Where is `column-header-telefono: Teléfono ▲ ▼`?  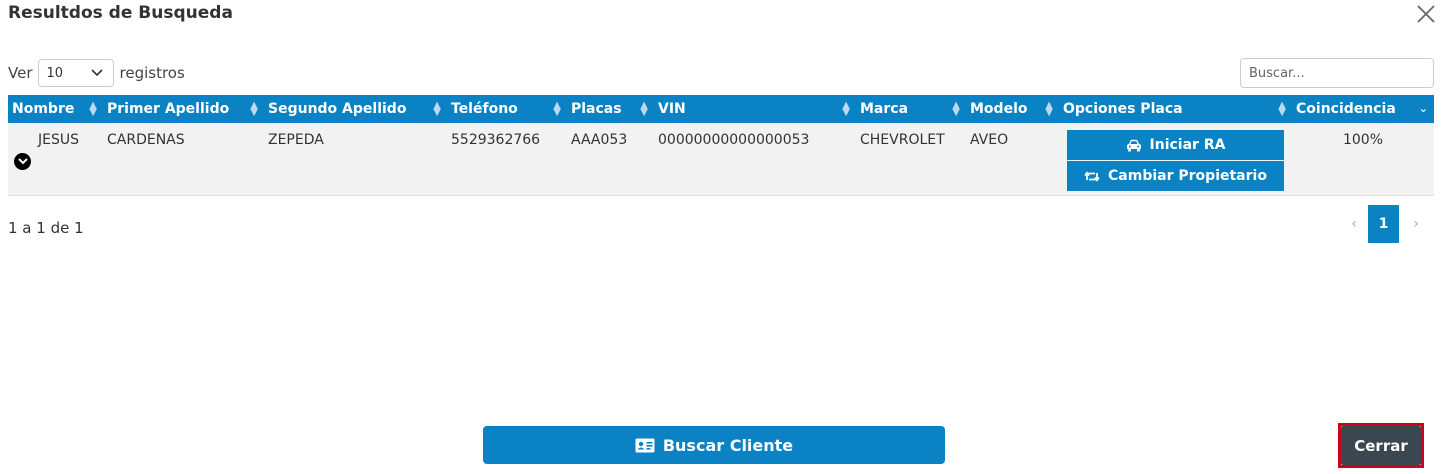 column-header-telefono: Teléfono ▲ ▼ is located at coordinates (507, 109).